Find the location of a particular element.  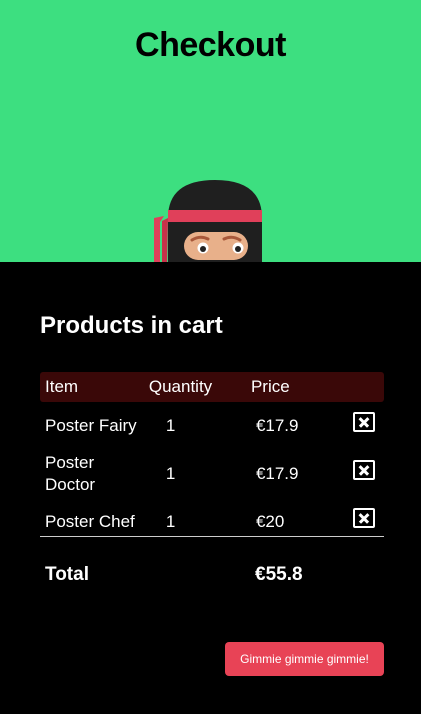

item-name: Poster Doctor is located at coordinates (70, 473).